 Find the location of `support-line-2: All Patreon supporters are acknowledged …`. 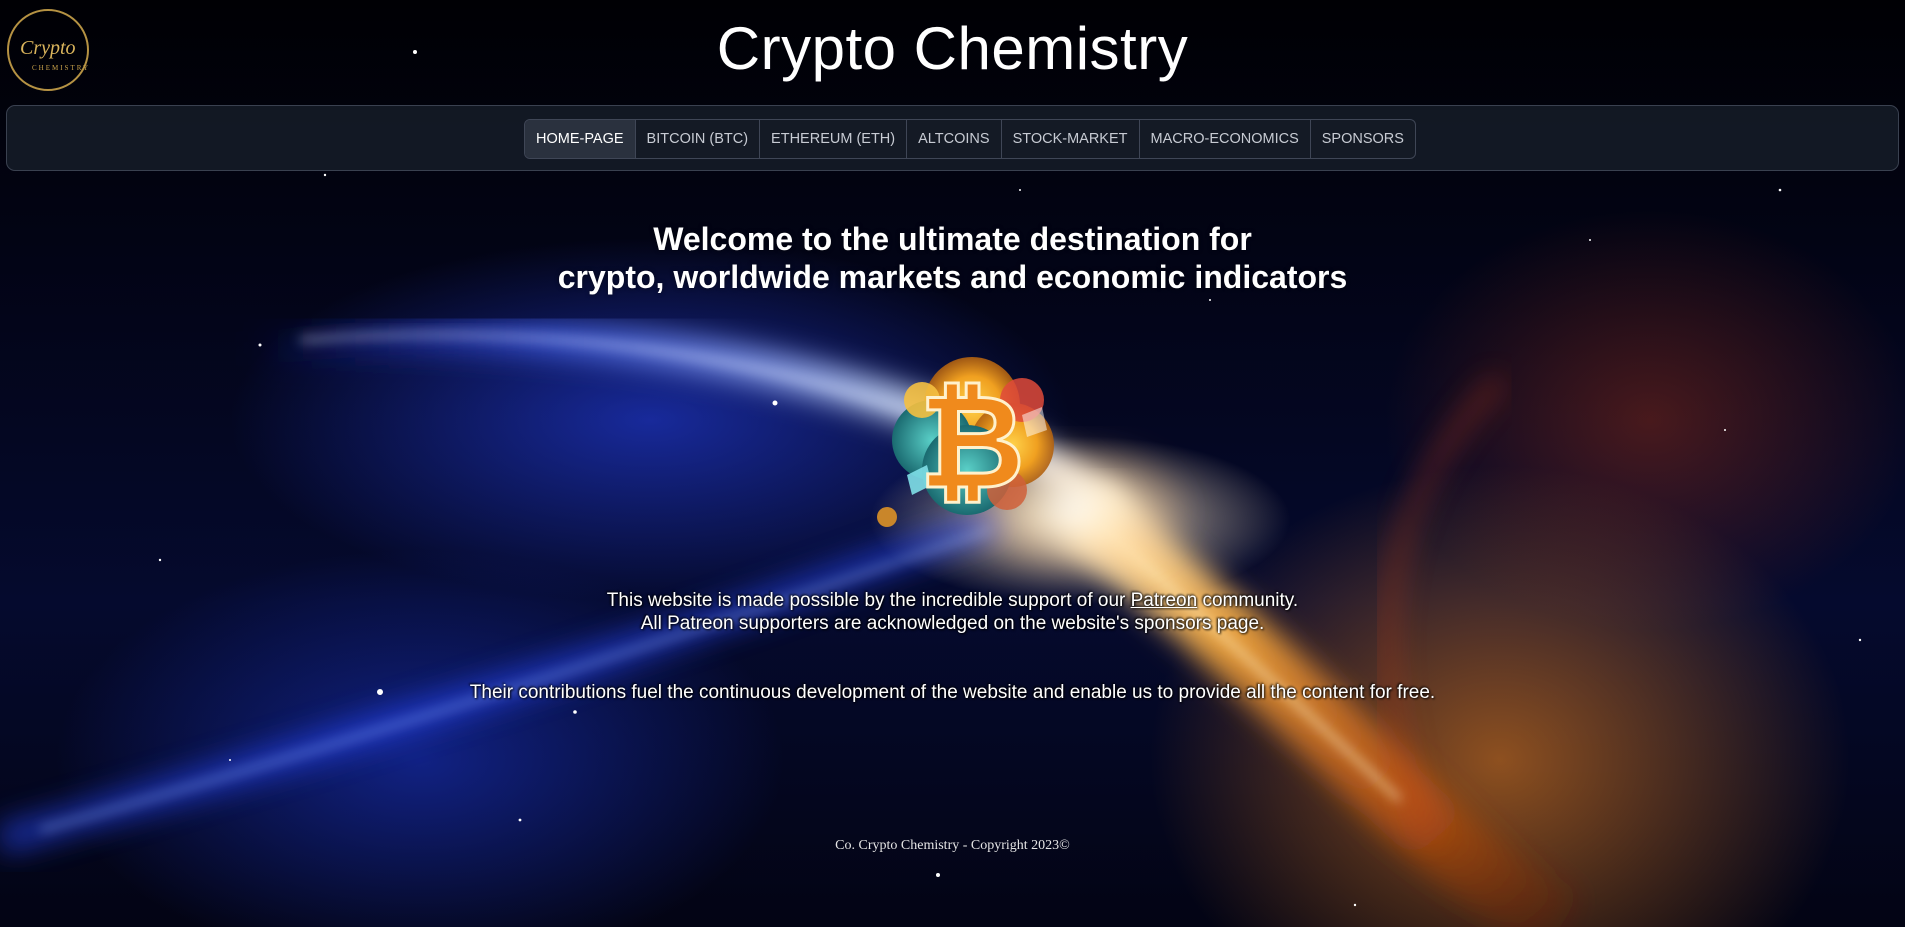

support-line-2: All Patreon supporters are acknowledged … is located at coordinates (952, 623).